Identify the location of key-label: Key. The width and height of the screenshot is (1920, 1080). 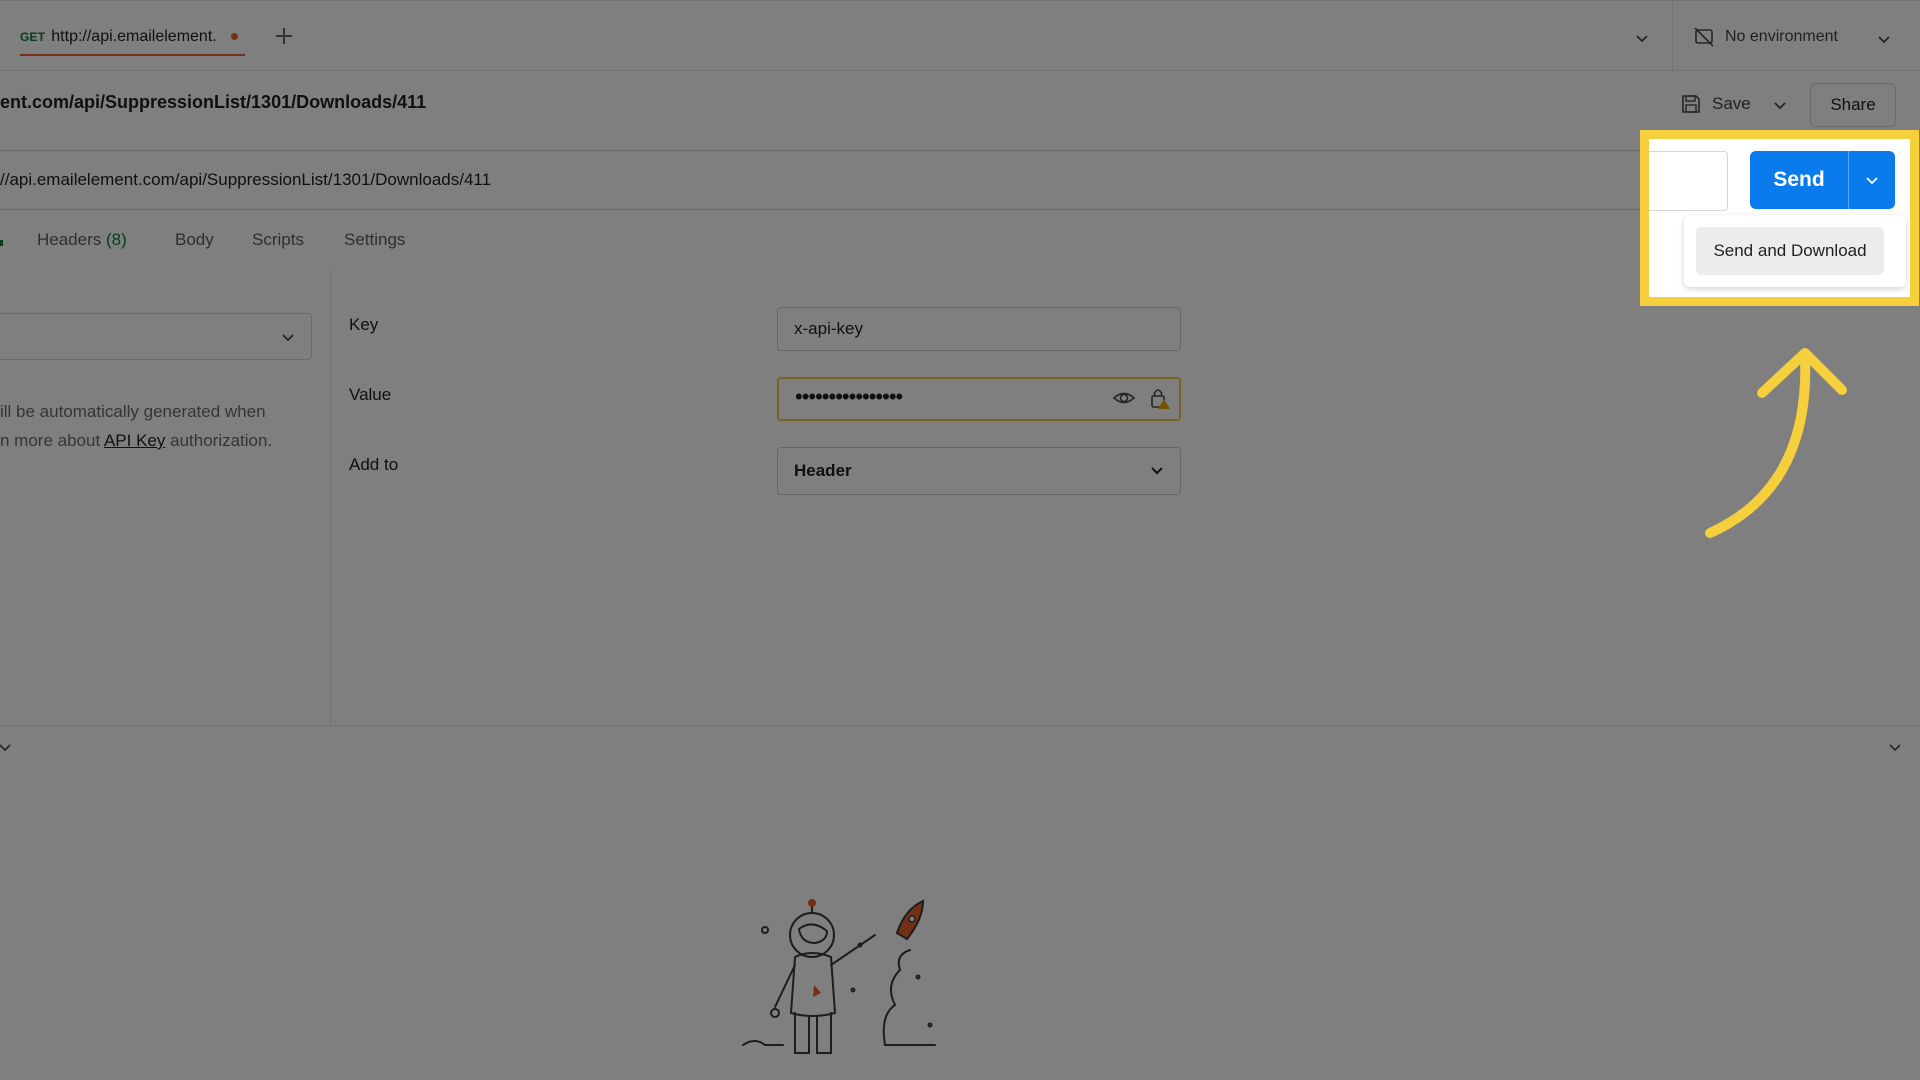
(364, 324).